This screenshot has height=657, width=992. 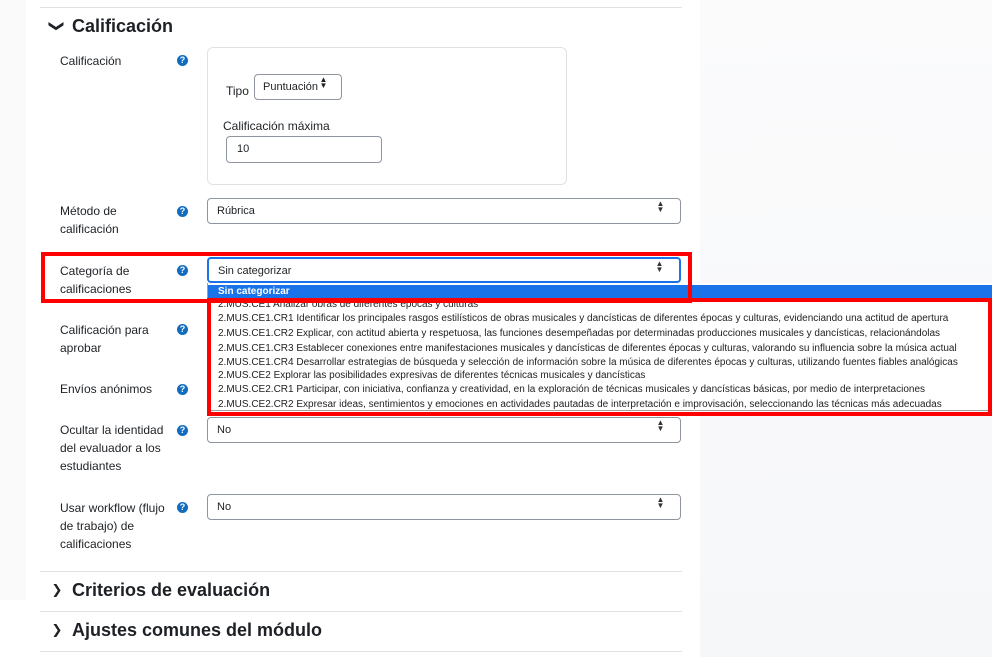 I want to click on grading-section-header: ❯ Calificación, so click(x=110, y=26).